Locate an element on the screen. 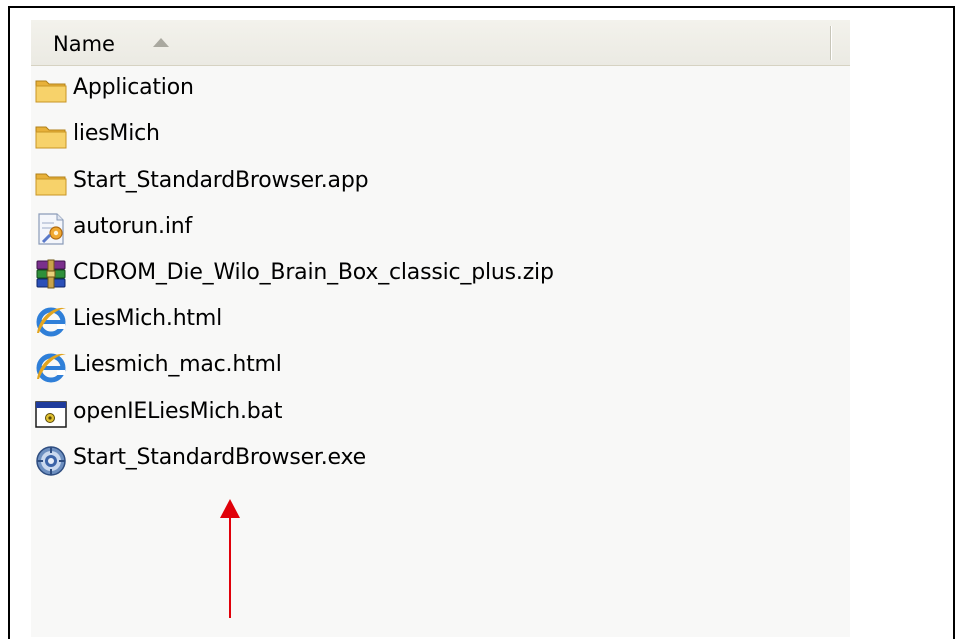  sort-ascending-icon is located at coordinates (161, 42).